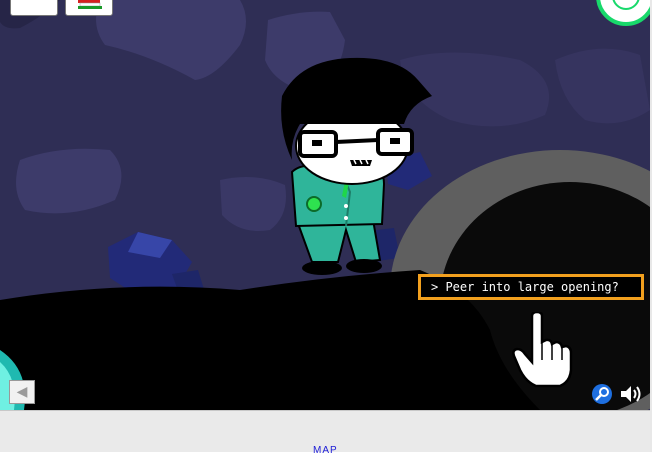 This screenshot has height=456, width=652. Describe the element at coordinates (395, 141) in the screenshot. I see `character-eye-right` at that location.